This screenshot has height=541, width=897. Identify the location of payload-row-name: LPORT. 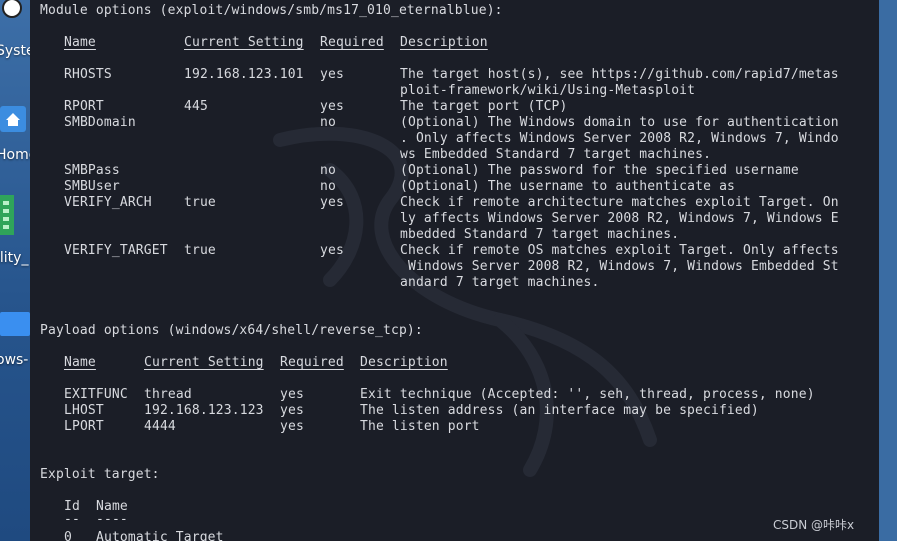
(84, 426).